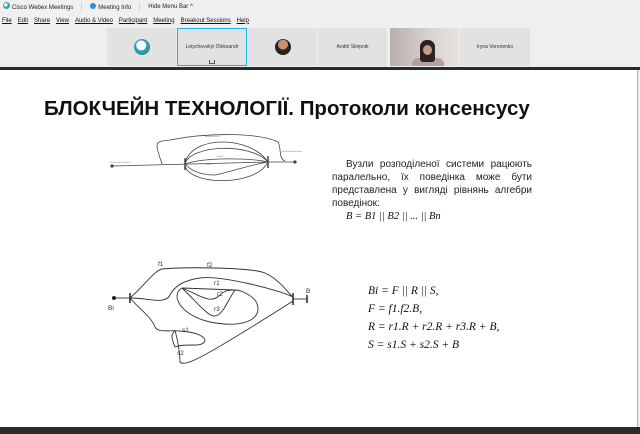  What do you see at coordinates (308, 291) in the screenshot?
I see `diagram-label: B` at bounding box center [308, 291].